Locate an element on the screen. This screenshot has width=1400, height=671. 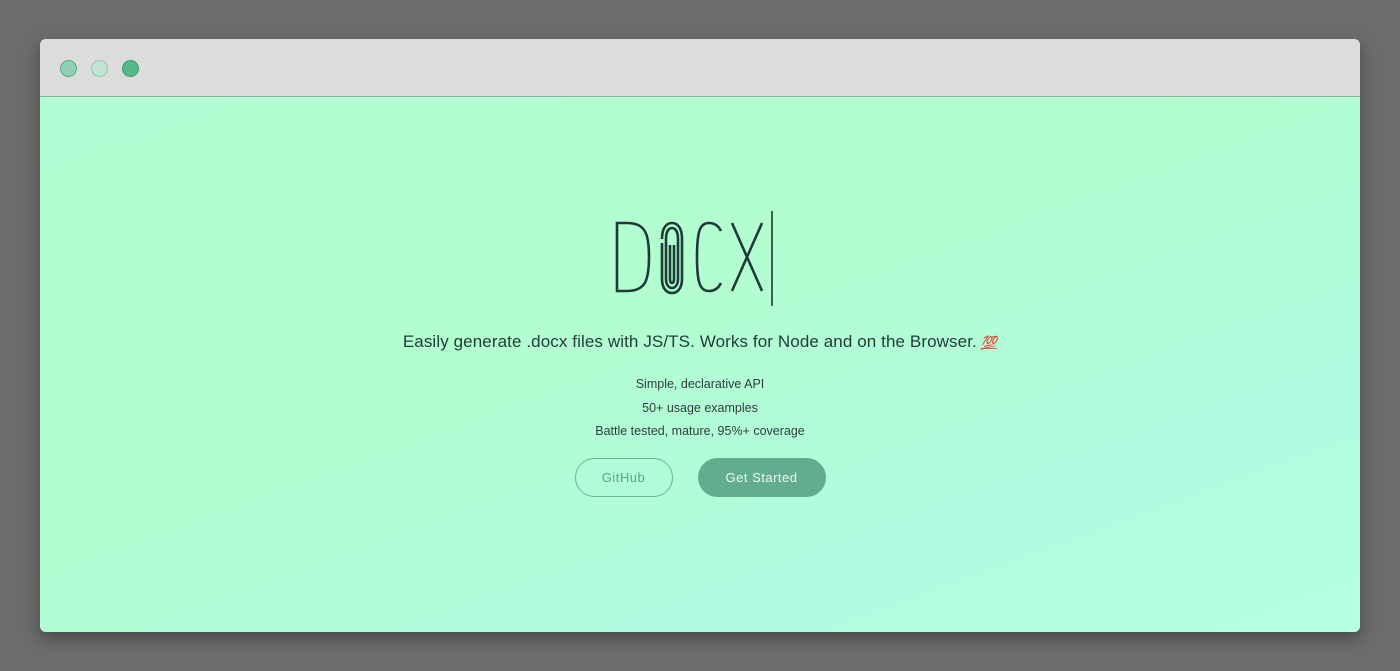
docx-logo is located at coordinates (700, 259).